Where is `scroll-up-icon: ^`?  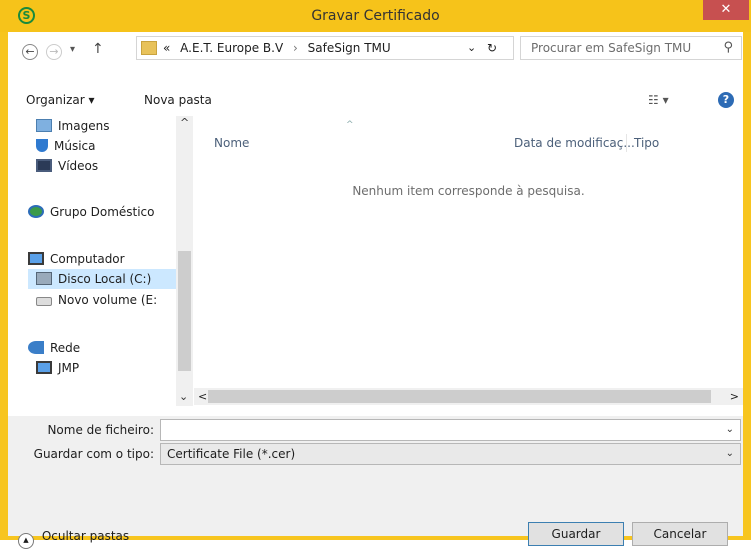 scroll-up-icon: ^ is located at coordinates (184, 122).